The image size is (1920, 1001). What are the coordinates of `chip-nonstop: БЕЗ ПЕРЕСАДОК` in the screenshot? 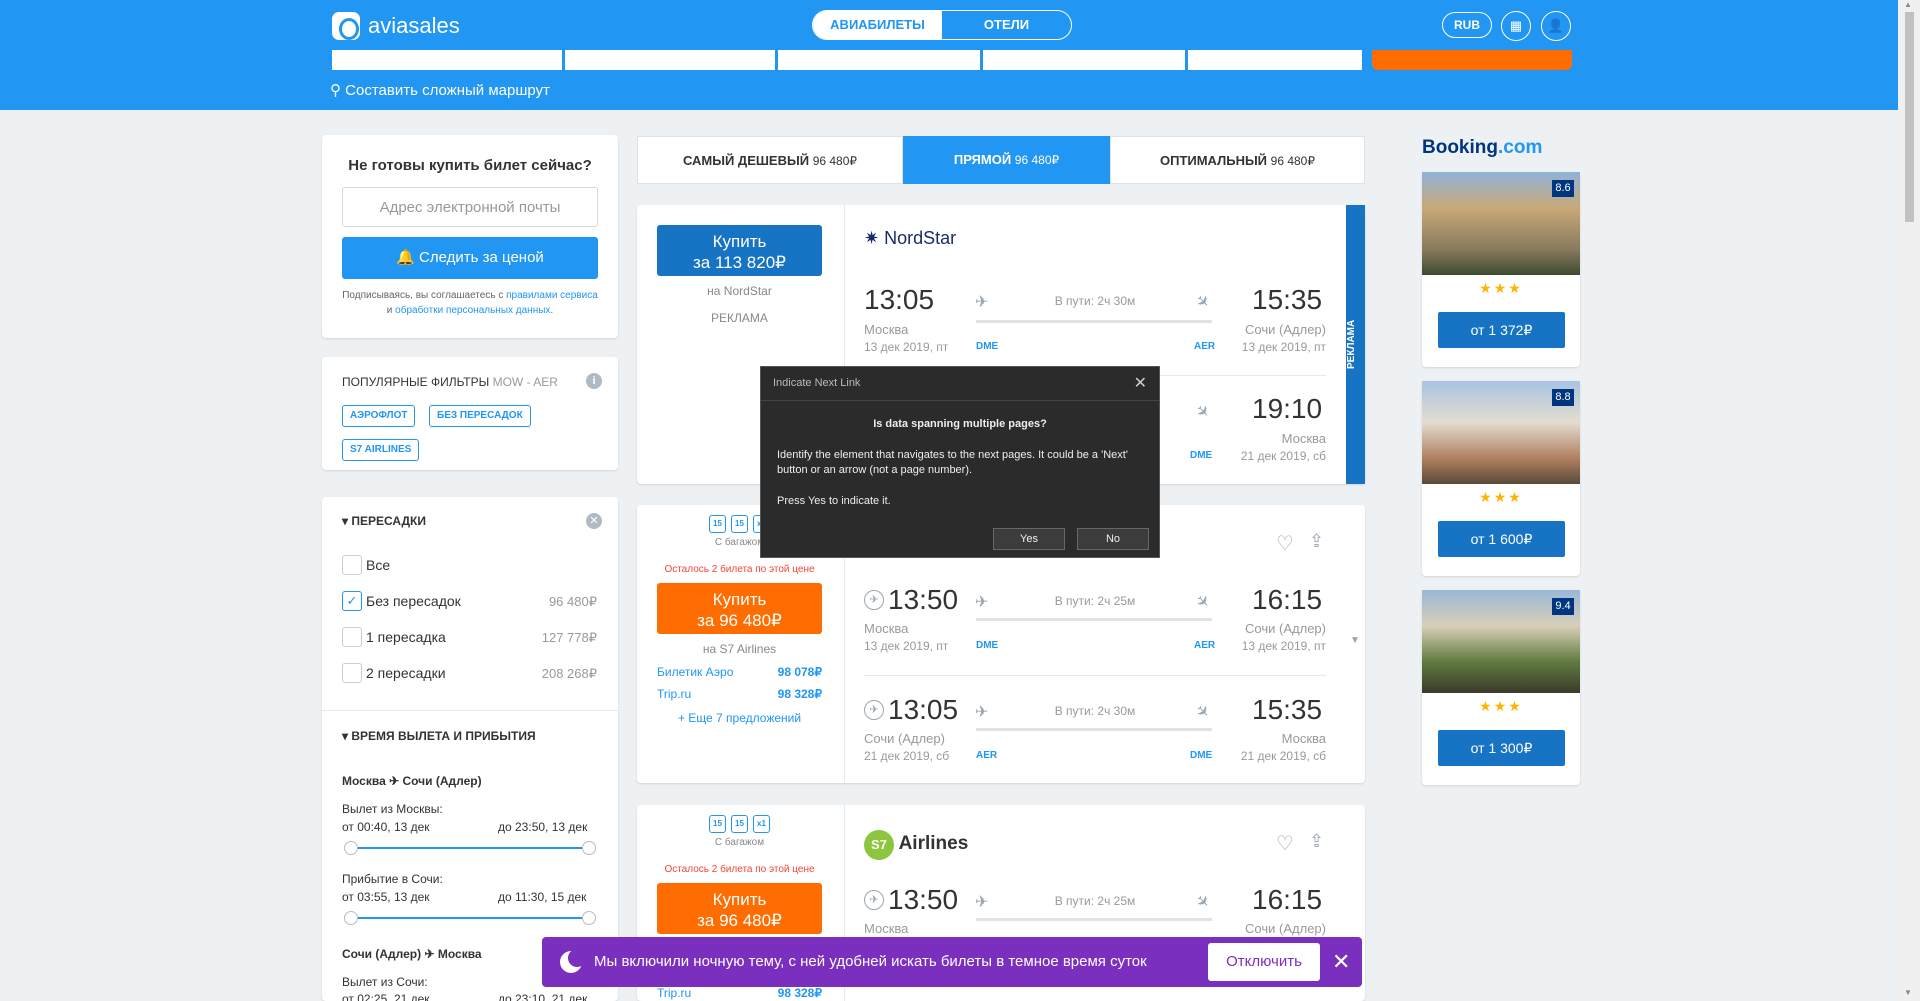 It's located at (480, 416).